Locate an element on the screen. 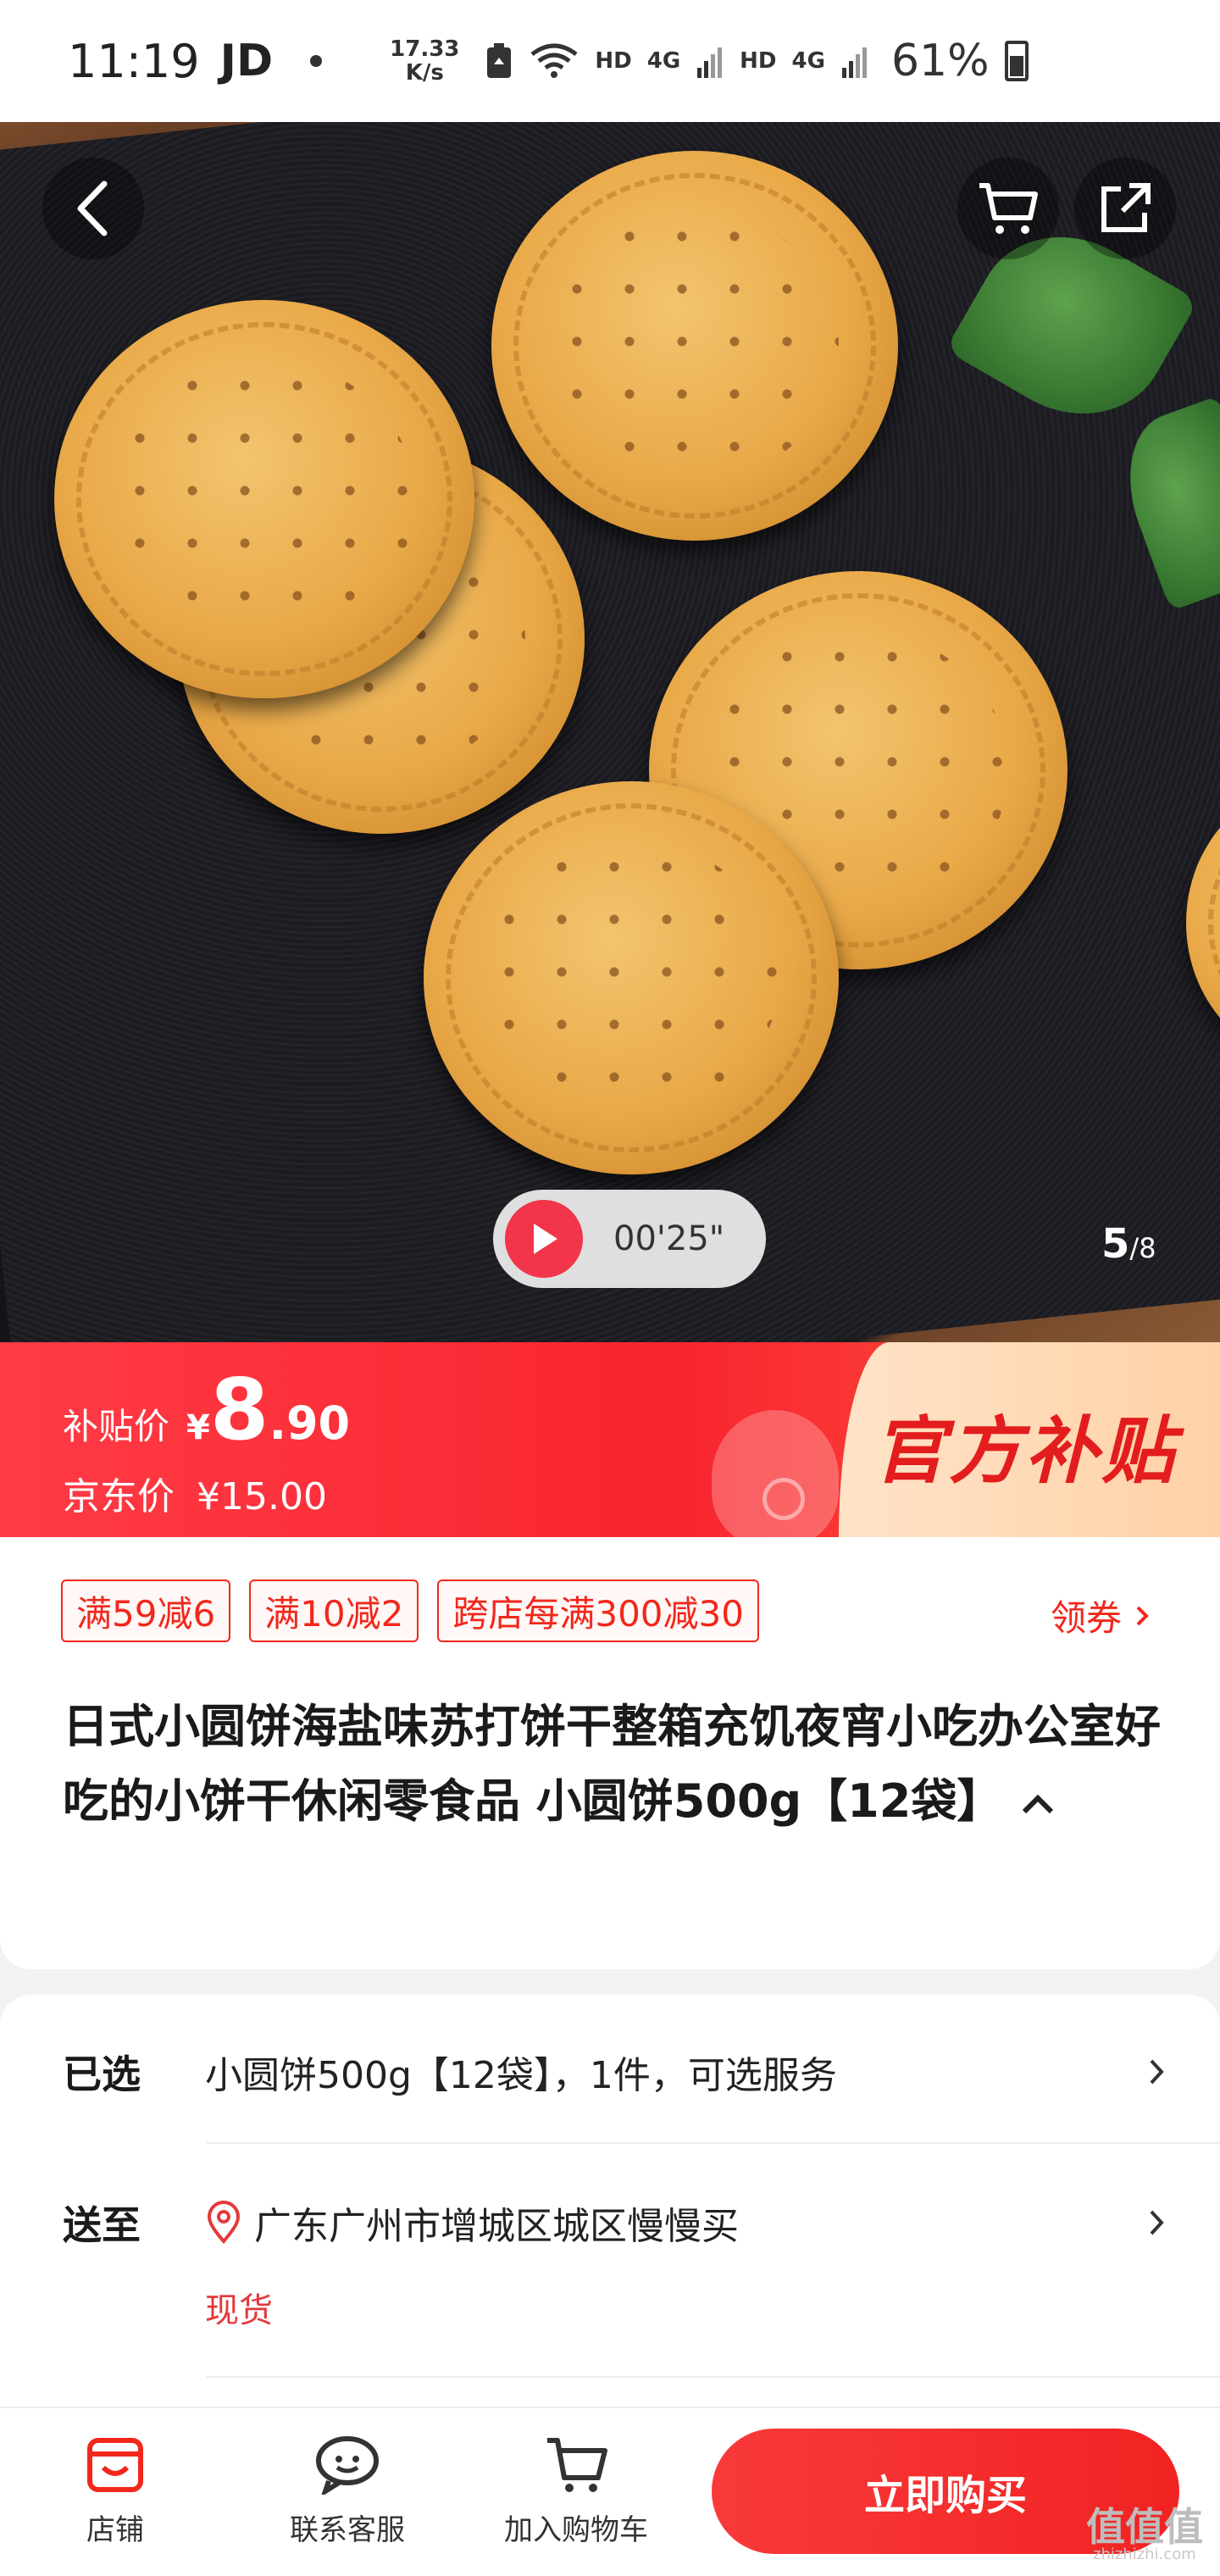  battery-percent: 61% is located at coordinates (940, 61).